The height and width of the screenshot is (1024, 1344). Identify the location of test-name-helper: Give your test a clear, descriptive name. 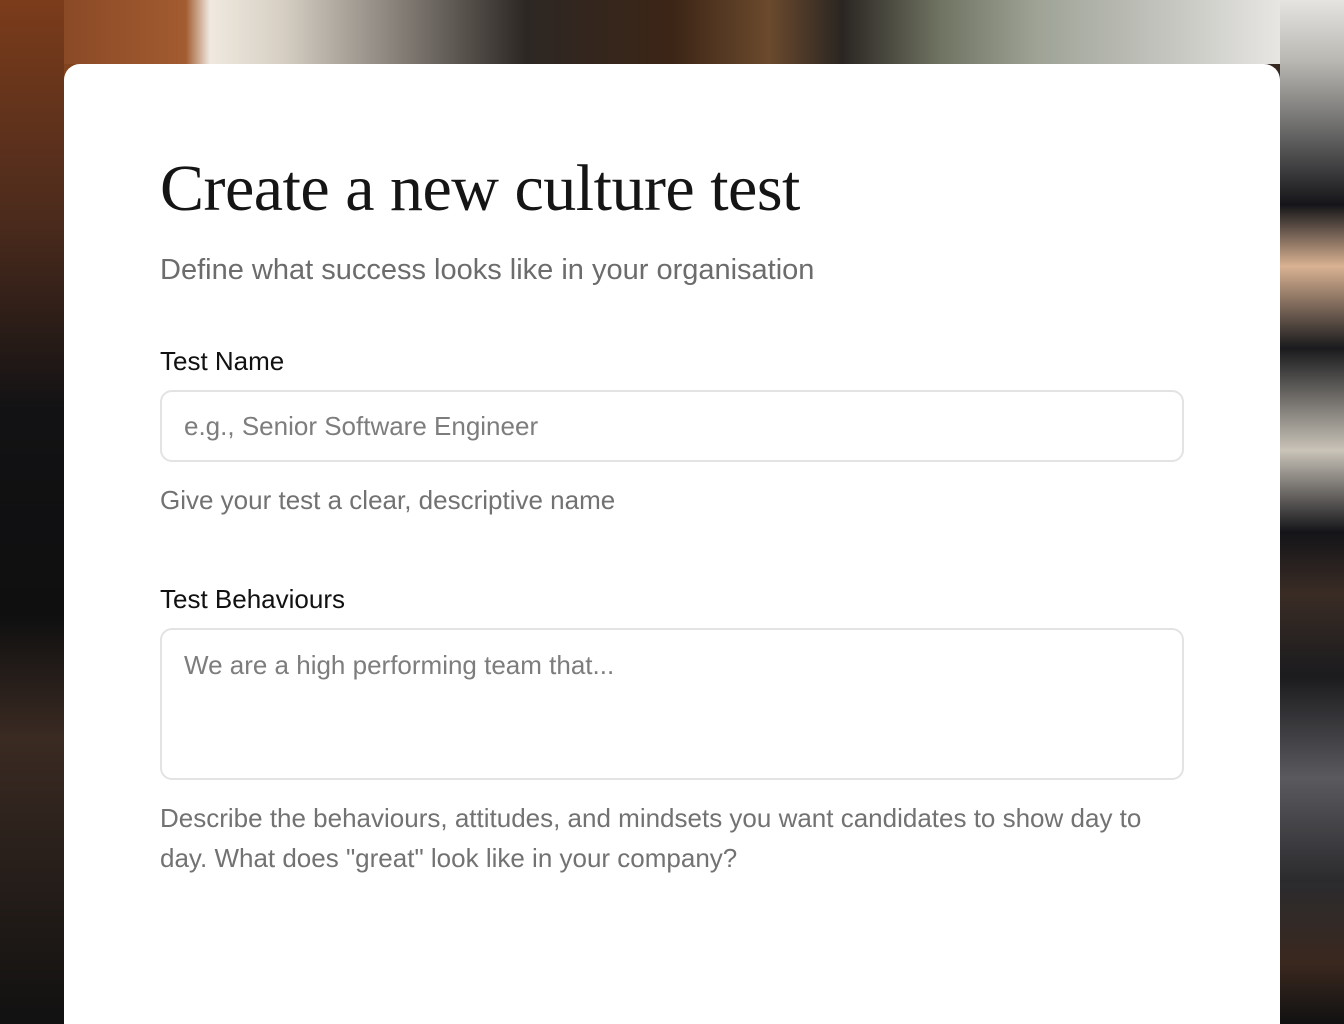
(388, 500).